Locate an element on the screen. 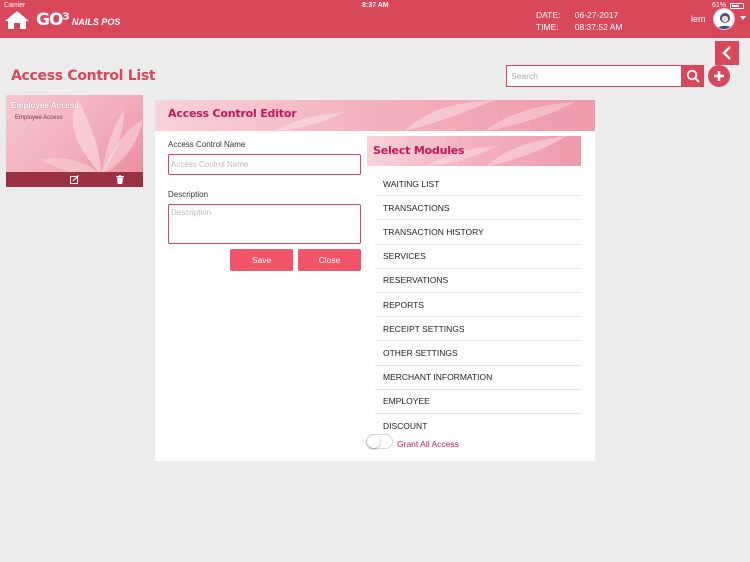 This screenshot has width=750, height=562. acl-card-subtitle: Employee Access is located at coordinates (39, 118).